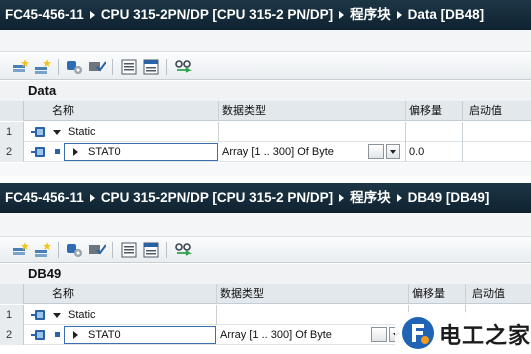 The height and width of the screenshot is (354, 531). What do you see at coordinates (449, 197) in the screenshot?
I see `breadcrumb-block: DB49 [DB49]` at bounding box center [449, 197].